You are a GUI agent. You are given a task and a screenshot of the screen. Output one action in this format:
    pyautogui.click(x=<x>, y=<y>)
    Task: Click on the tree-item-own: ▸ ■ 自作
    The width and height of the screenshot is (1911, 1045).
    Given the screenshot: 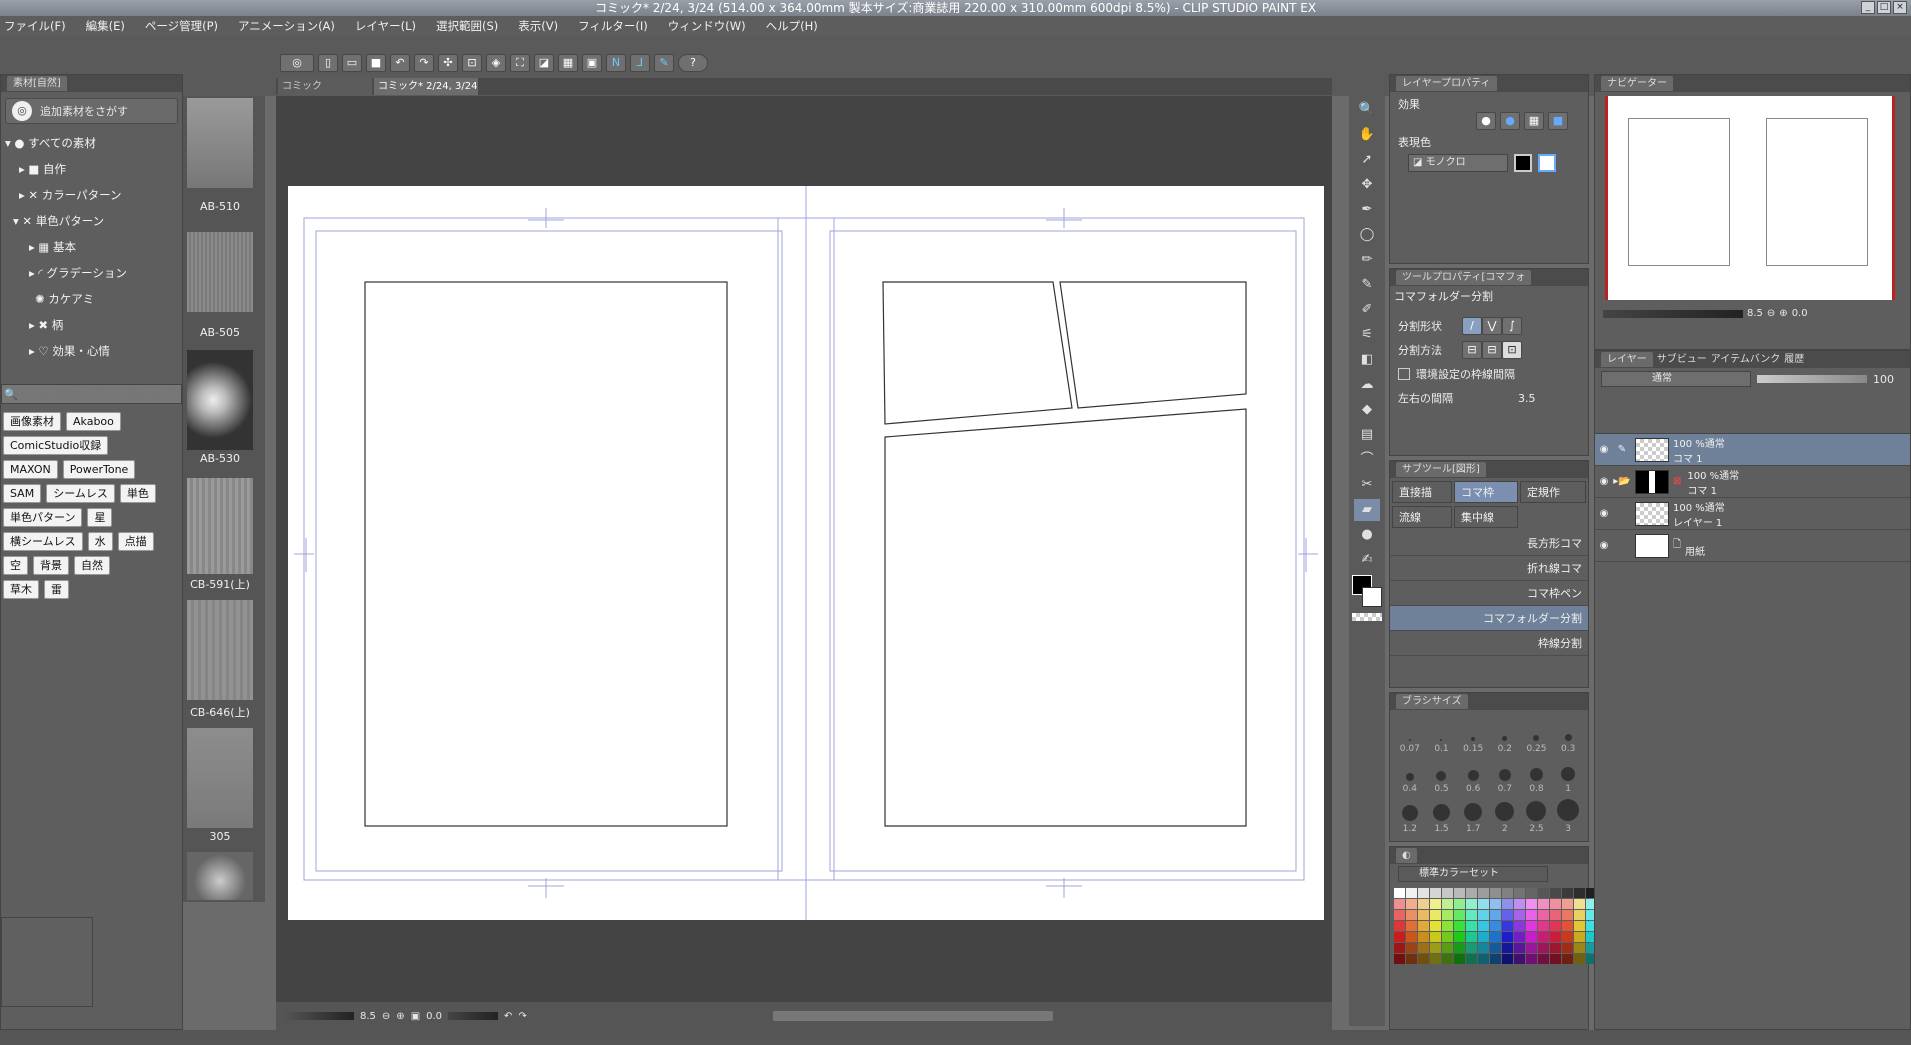 What is the action you would take?
    pyautogui.click(x=93, y=169)
    